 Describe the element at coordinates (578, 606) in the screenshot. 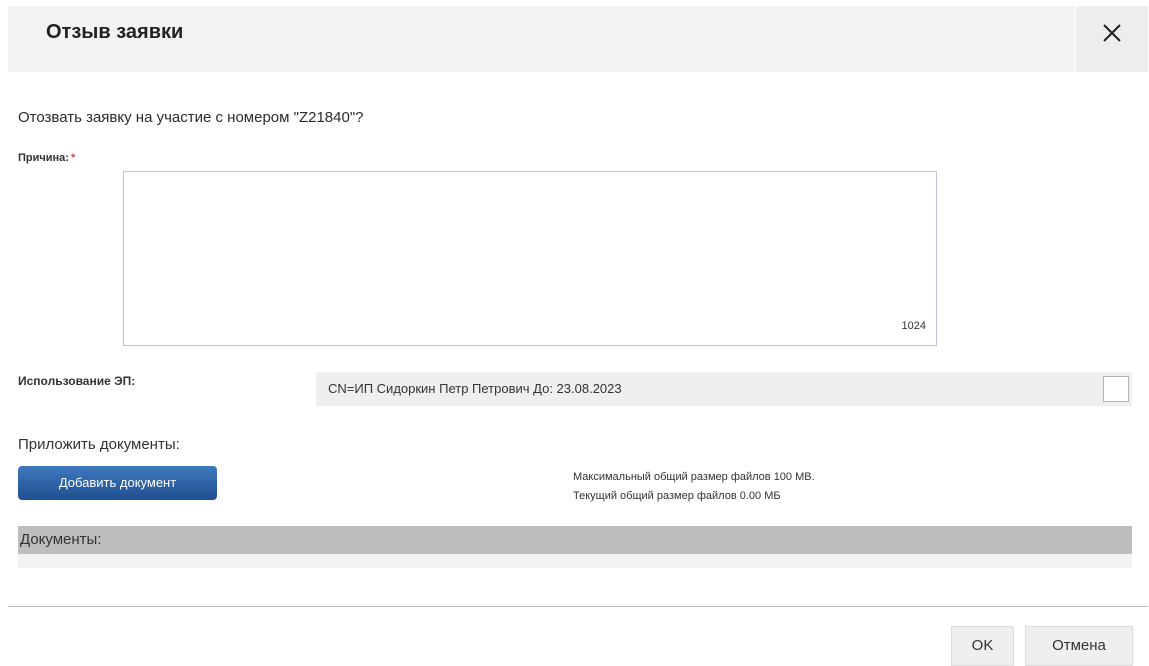

I see `footer-divider` at that location.